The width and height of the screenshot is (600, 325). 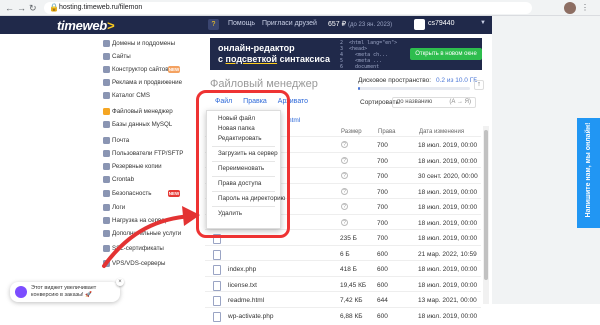 What do you see at coordinates (116, 140) in the screenshot?
I see `sidebar-item-mail: Почта` at bounding box center [116, 140].